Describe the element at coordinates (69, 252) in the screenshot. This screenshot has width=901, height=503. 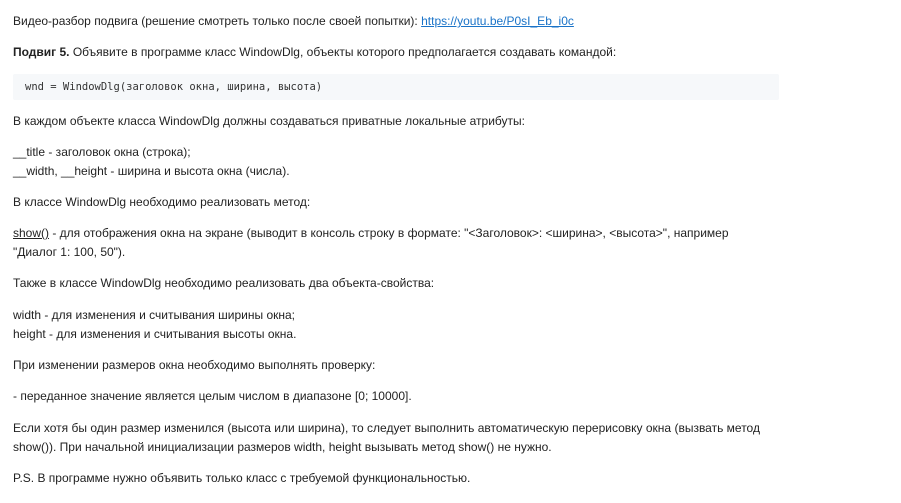
I see `show-example: "Диалог 1: 100, 50").` at that location.